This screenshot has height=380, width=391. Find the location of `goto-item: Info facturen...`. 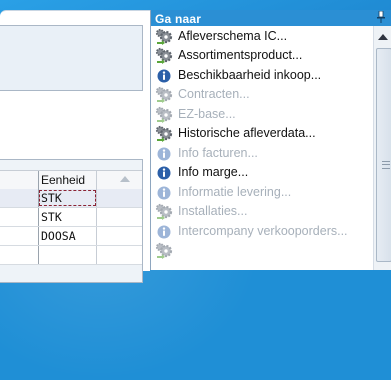

goto-item: Info facturen... is located at coordinates (262, 153).